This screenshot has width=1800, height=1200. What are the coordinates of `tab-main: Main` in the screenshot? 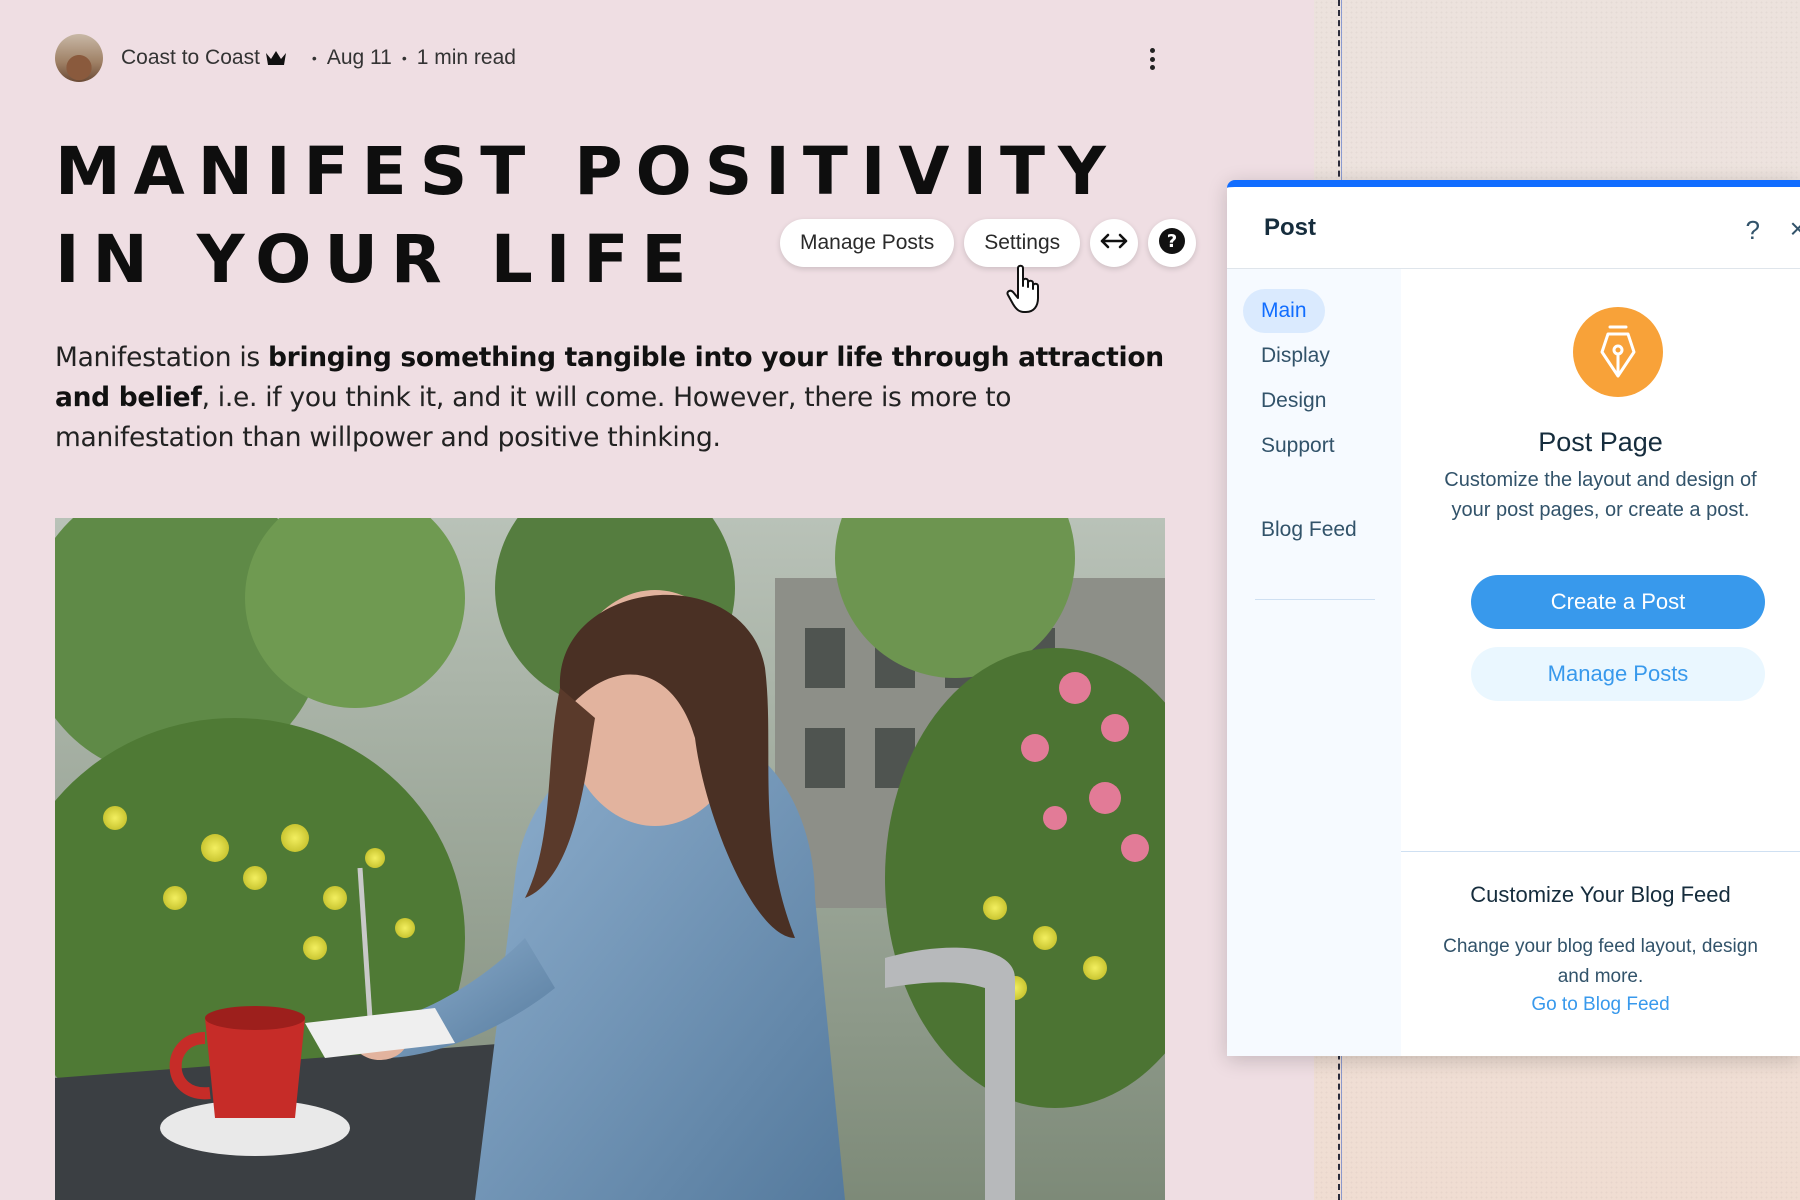 It's located at (1284, 311).